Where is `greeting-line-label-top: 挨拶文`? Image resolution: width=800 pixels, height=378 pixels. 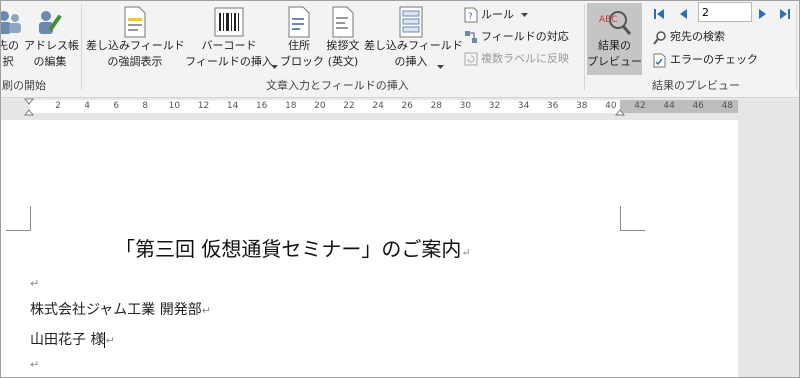 greeting-line-label-top: 挨拶文 is located at coordinates (343, 45).